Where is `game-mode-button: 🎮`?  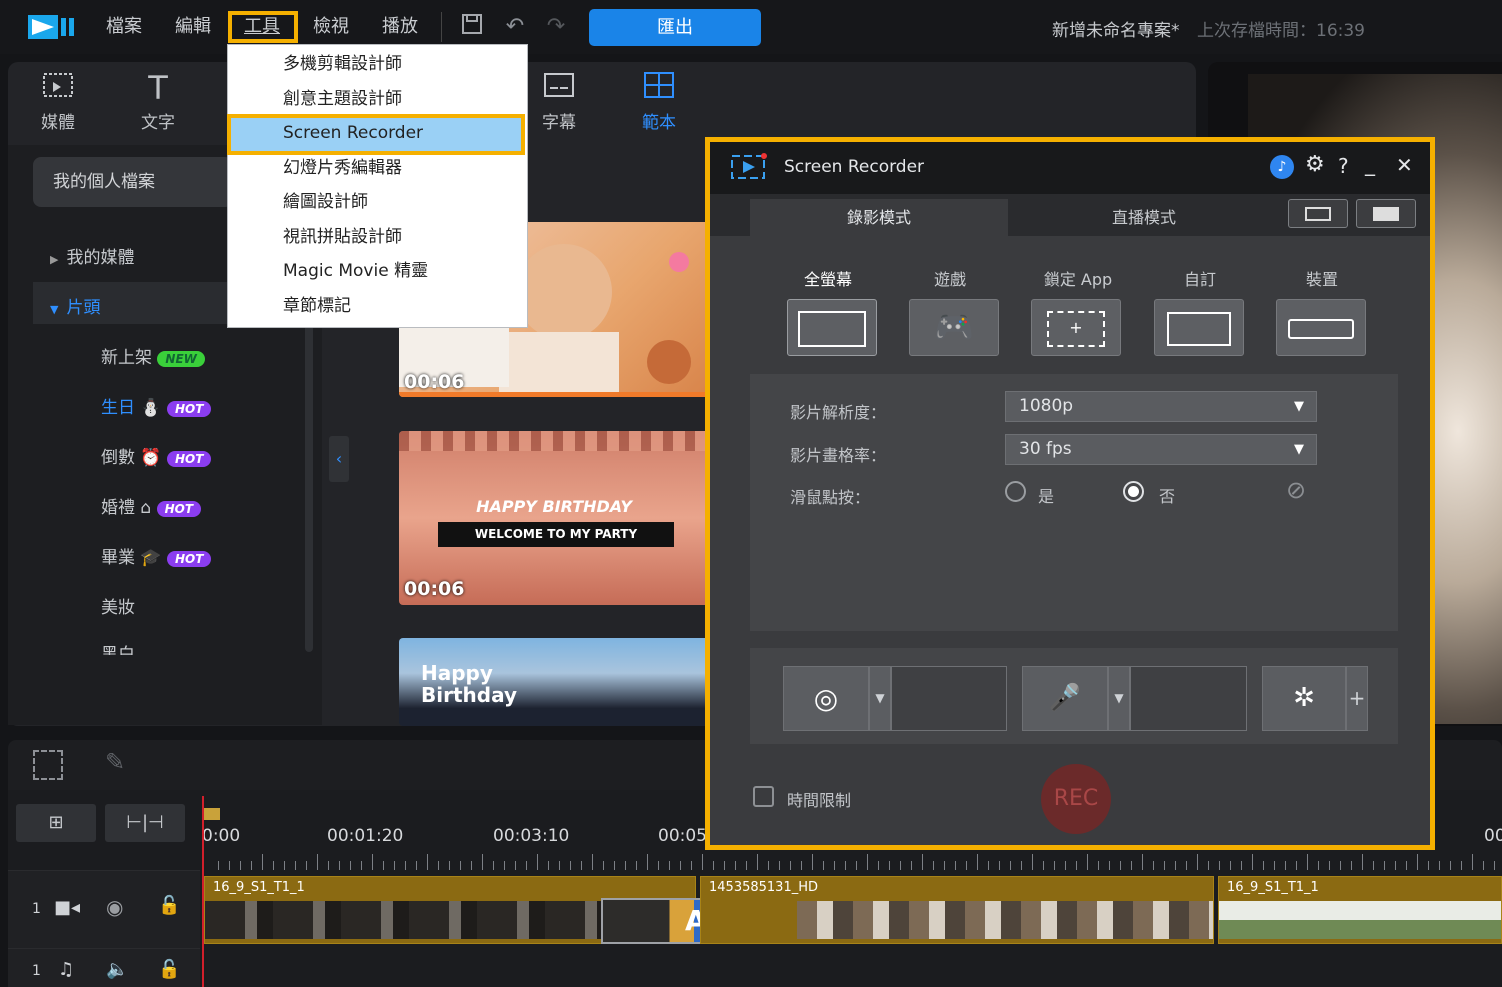
game-mode-button: 🎮 is located at coordinates (954, 327).